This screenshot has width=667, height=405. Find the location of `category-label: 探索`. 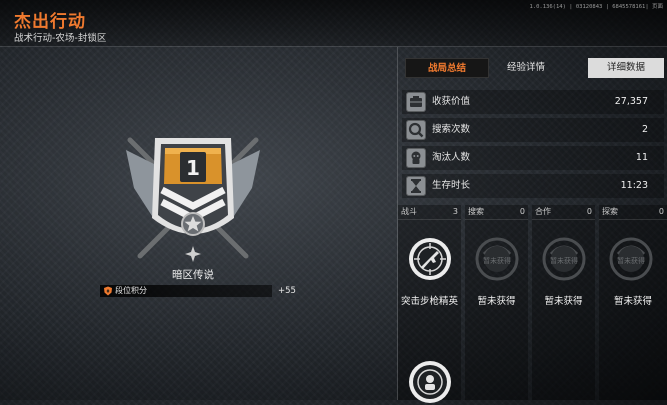

category-label: 探索 is located at coordinates (610, 211).